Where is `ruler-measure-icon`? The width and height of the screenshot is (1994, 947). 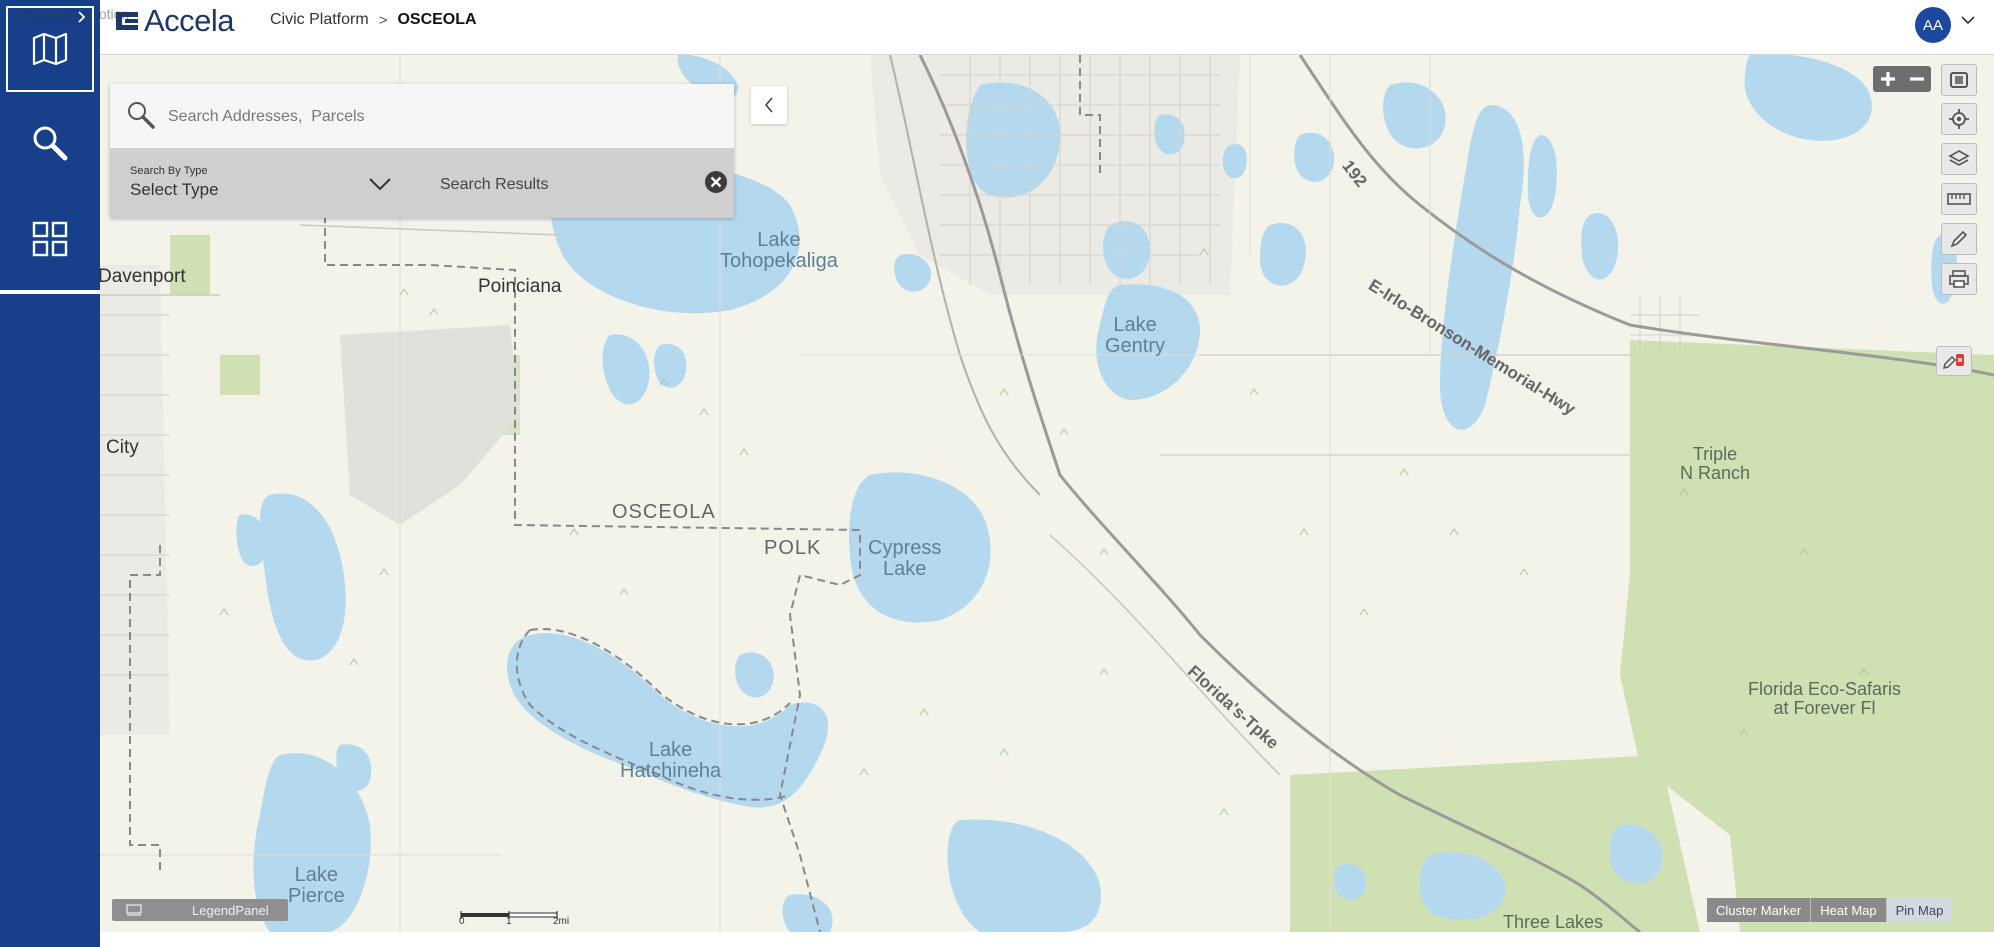
ruler-measure-icon is located at coordinates (1959, 199).